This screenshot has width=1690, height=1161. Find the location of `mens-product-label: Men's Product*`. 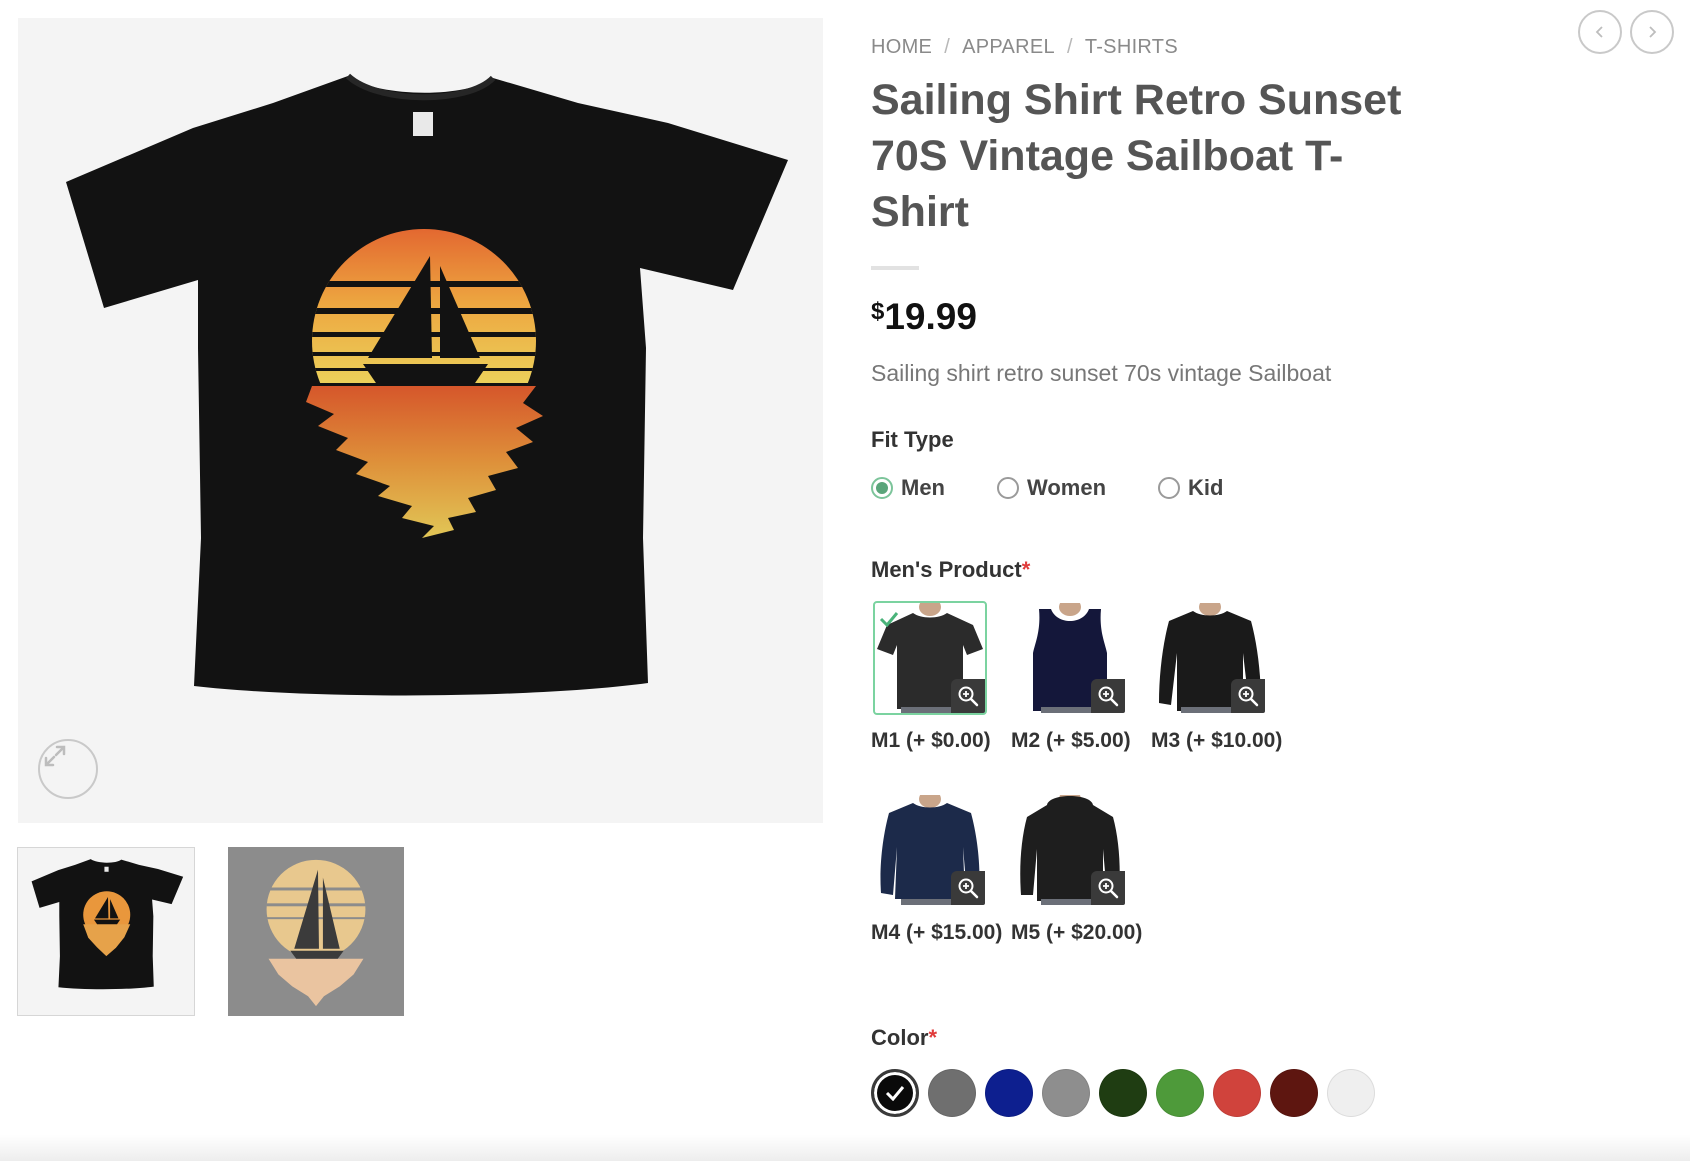

mens-product-label: Men's Product* is located at coordinates (1271, 570).